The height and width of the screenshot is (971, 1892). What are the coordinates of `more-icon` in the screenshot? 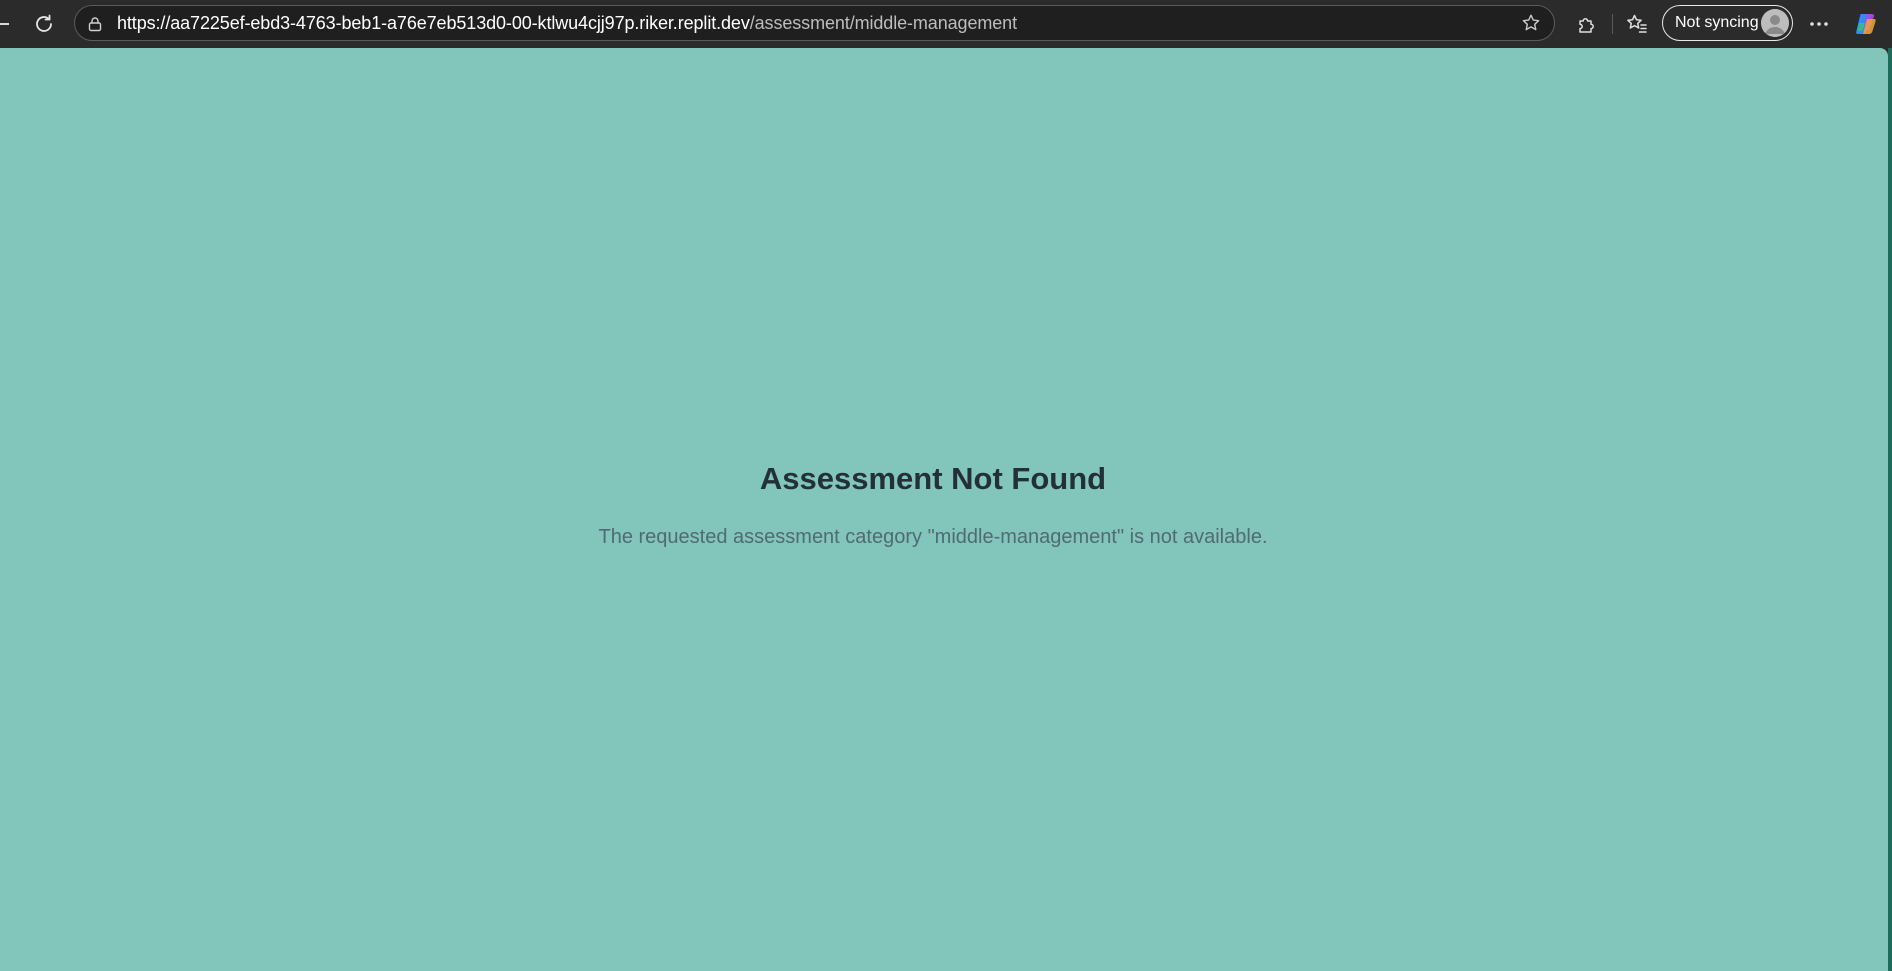 It's located at (1819, 24).